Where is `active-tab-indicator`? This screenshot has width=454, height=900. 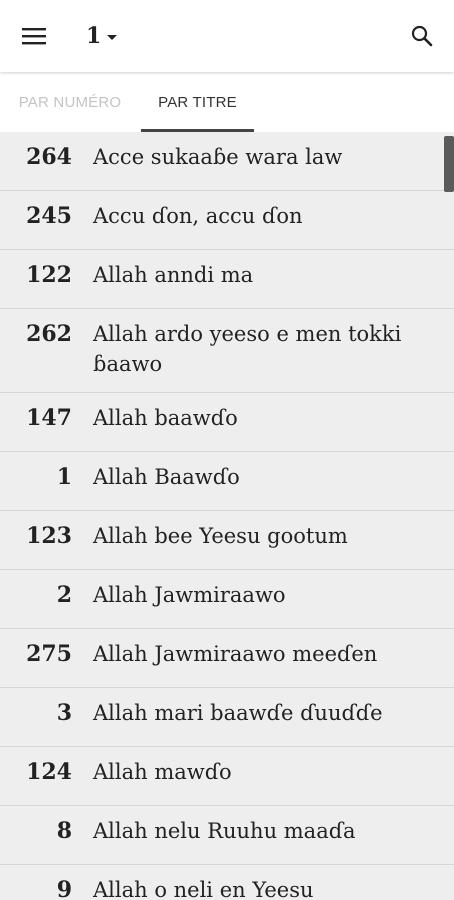
active-tab-indicator is located at coordinates (197, 130).